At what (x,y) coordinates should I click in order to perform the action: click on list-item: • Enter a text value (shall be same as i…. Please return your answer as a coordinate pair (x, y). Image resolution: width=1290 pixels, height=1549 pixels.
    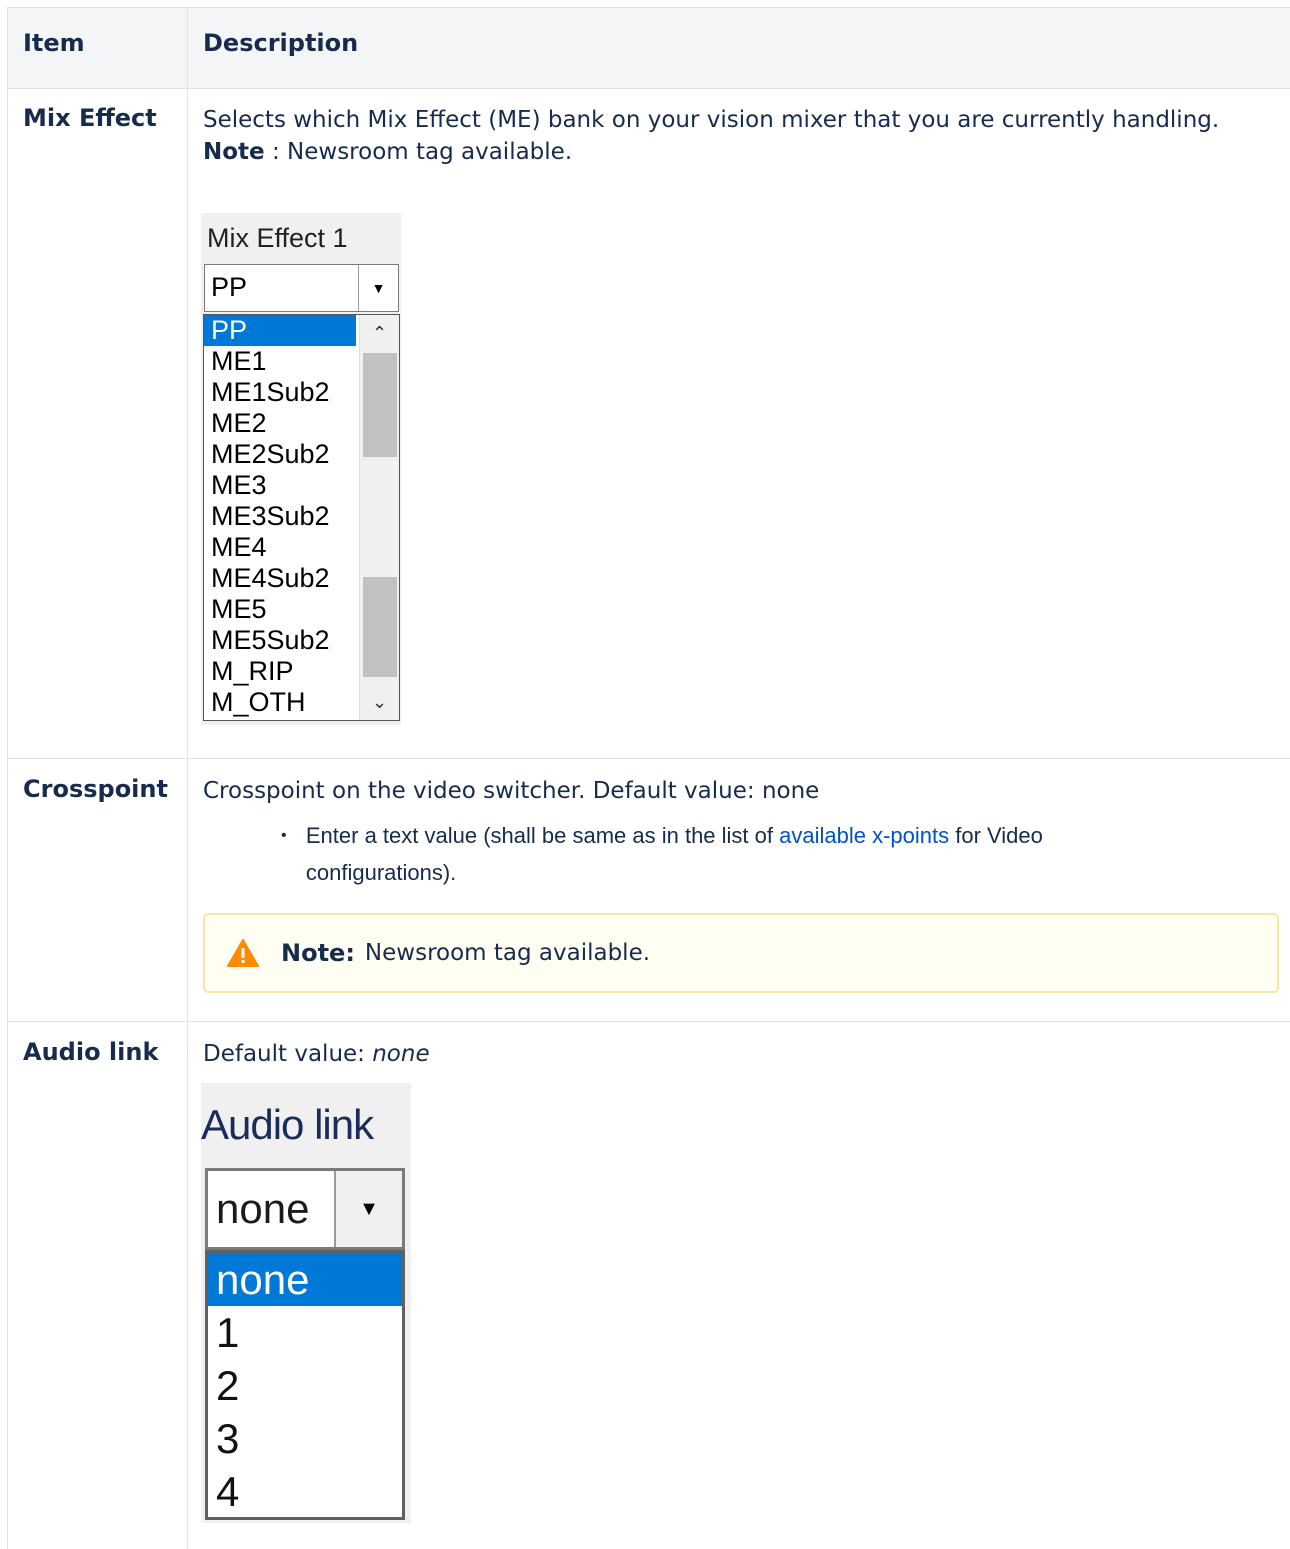
    Looking at the image, I should click on (721, 854).